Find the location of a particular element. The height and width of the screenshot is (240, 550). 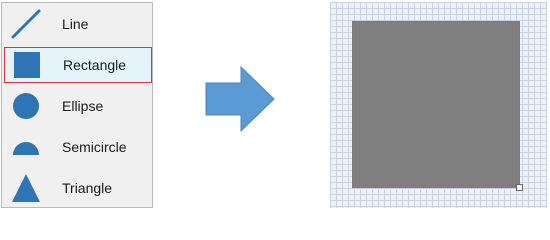

right-arrow-icon is located at coordinates (240, 99).